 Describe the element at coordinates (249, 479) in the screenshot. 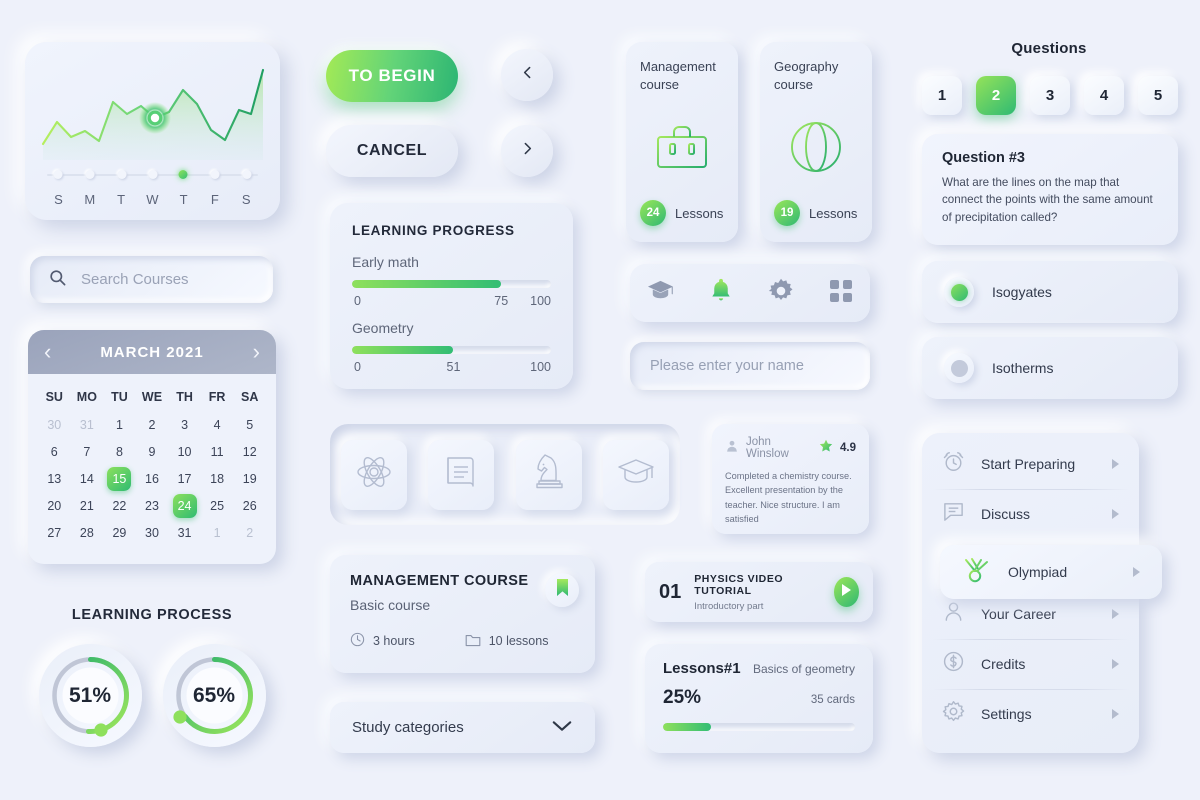

I see `calendar-day: 19` at that location.